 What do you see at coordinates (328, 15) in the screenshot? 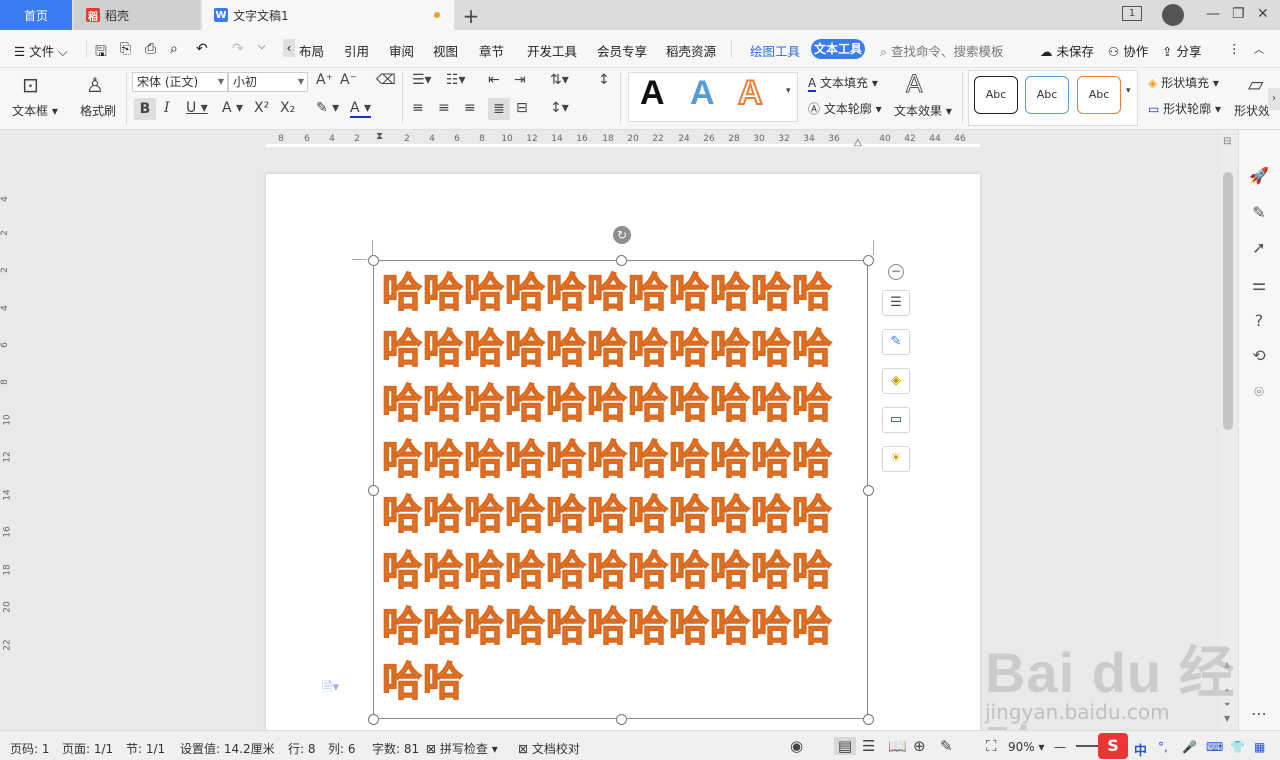
I see `tab-document: W 文字文稿1` at bounding box center [328, 15].